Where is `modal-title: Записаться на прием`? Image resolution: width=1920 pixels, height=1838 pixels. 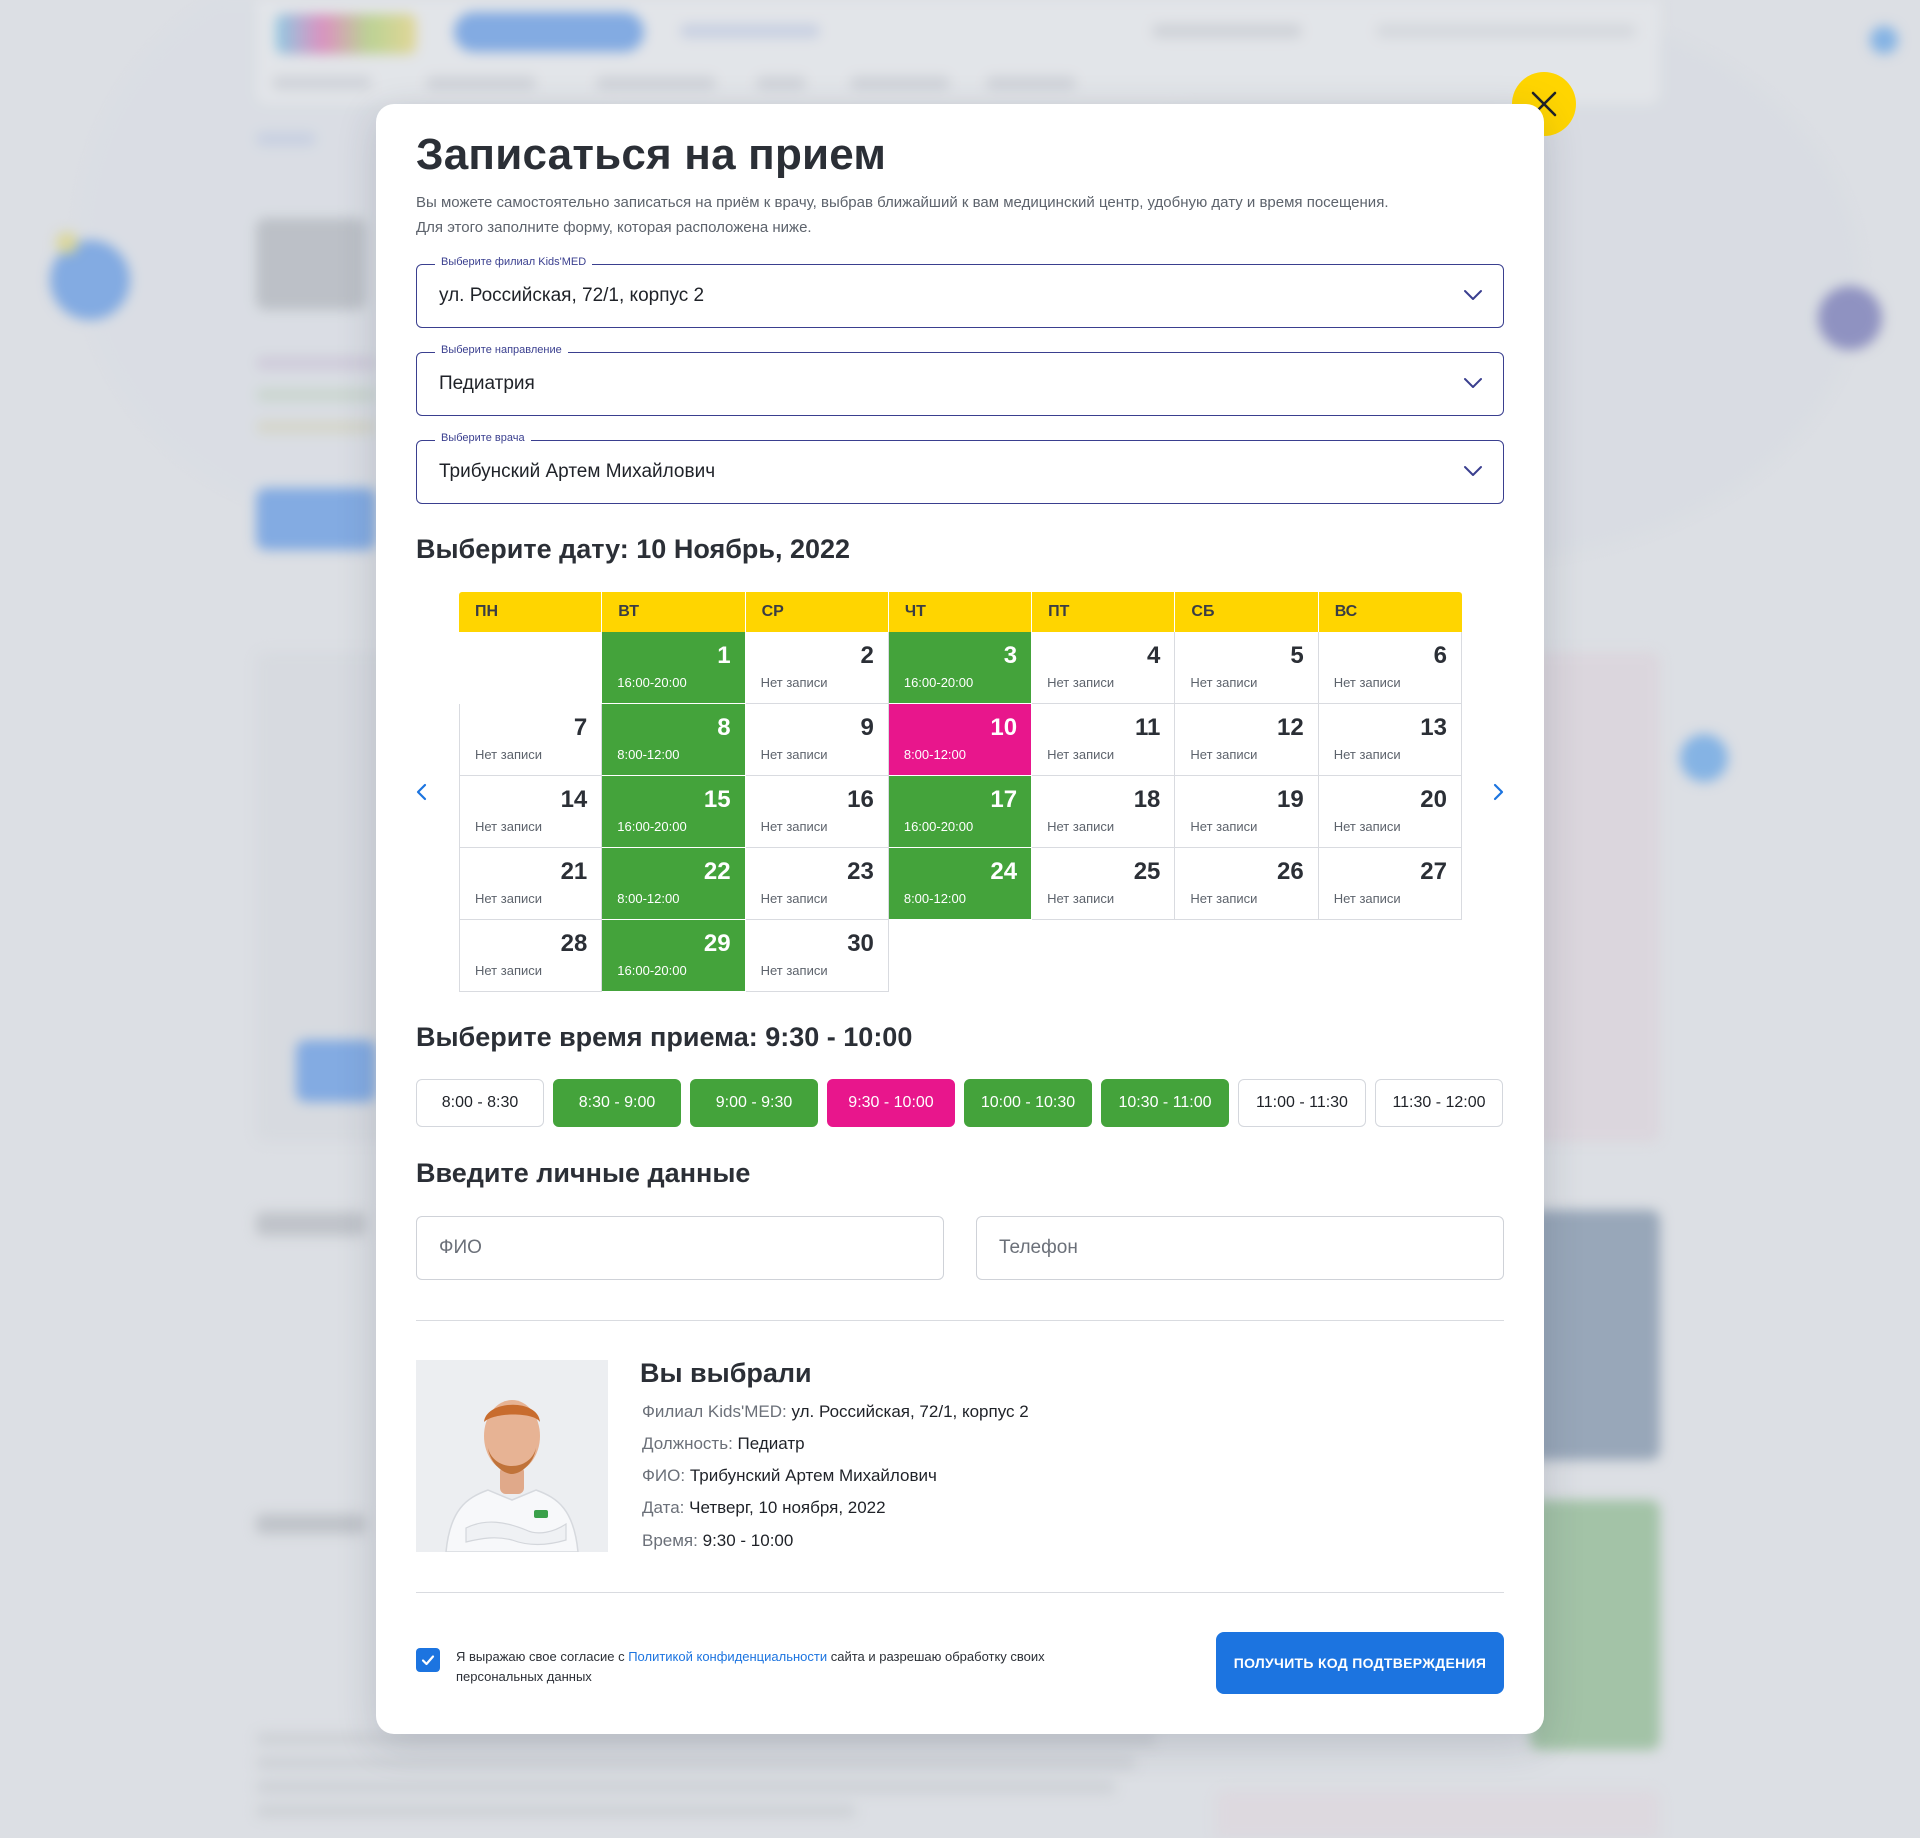
modal-title: Записаться на прием is located at coordinates (651, 154).